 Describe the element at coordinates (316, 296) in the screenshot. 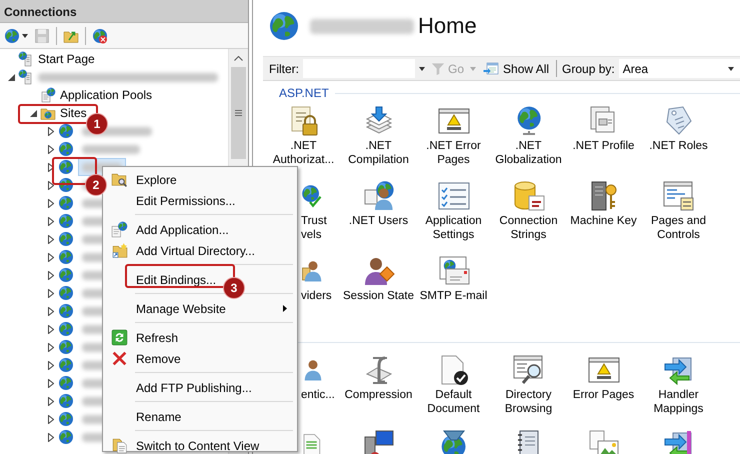

I see `feature-label: viders` at that location.